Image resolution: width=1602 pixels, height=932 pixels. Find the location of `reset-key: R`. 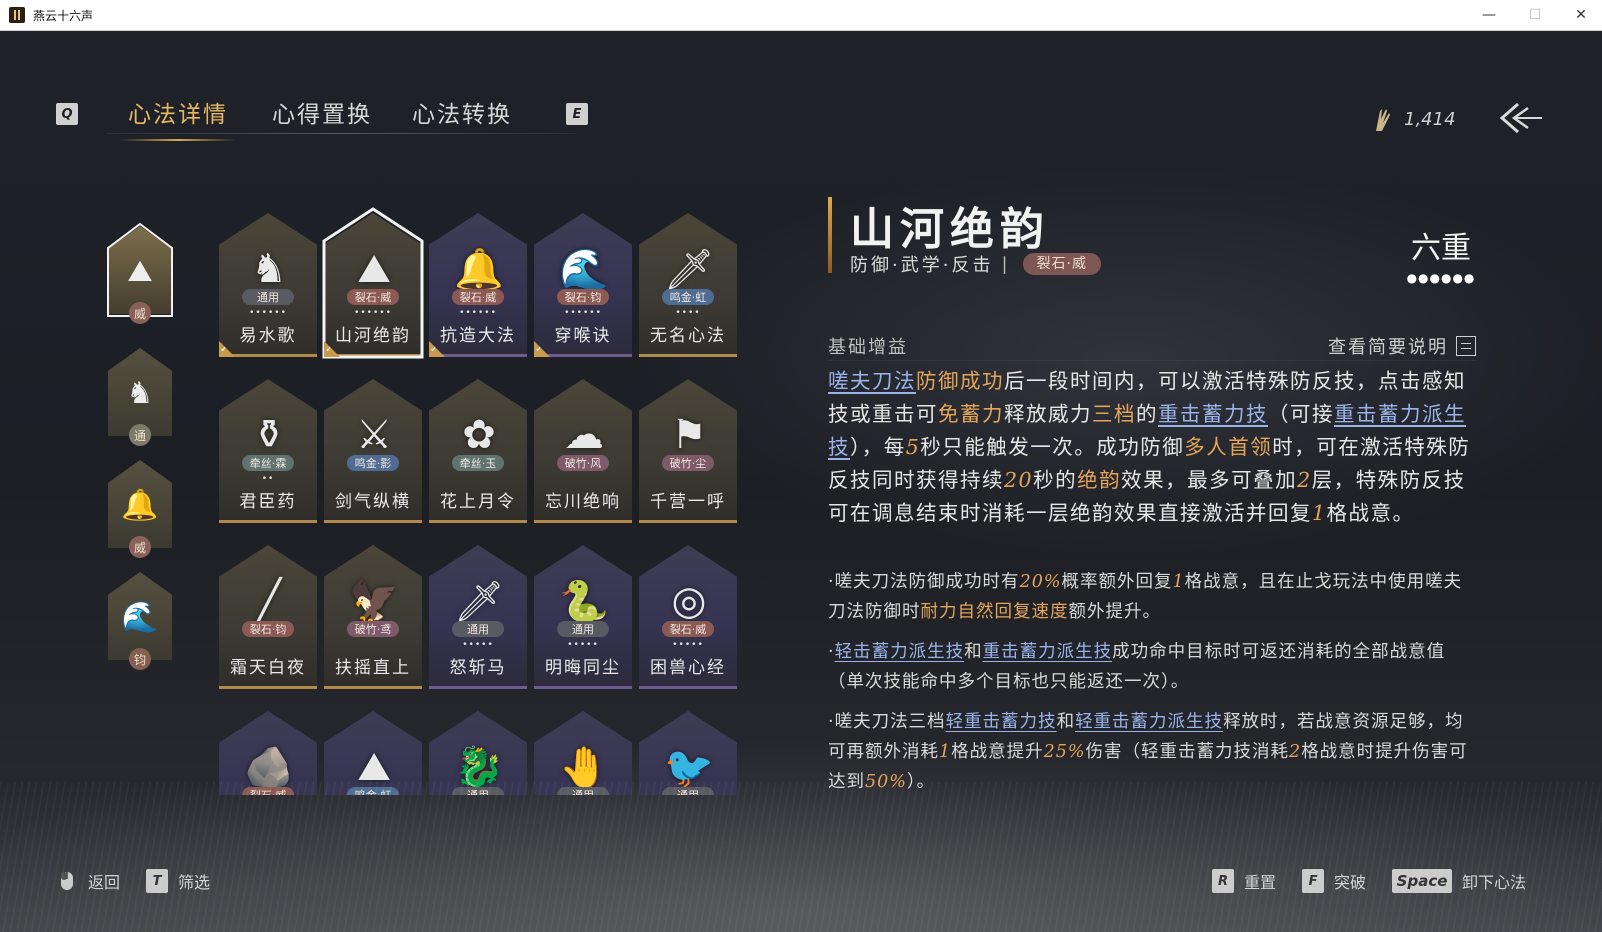

reset-key: R is located at coordinates (1223, 881).